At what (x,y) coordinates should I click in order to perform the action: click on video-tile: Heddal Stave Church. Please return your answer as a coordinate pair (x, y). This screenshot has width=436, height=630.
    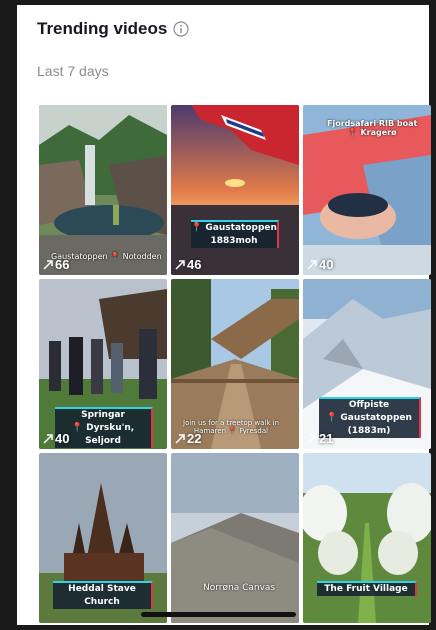
    Looking at the image, I should click on (103, 538).